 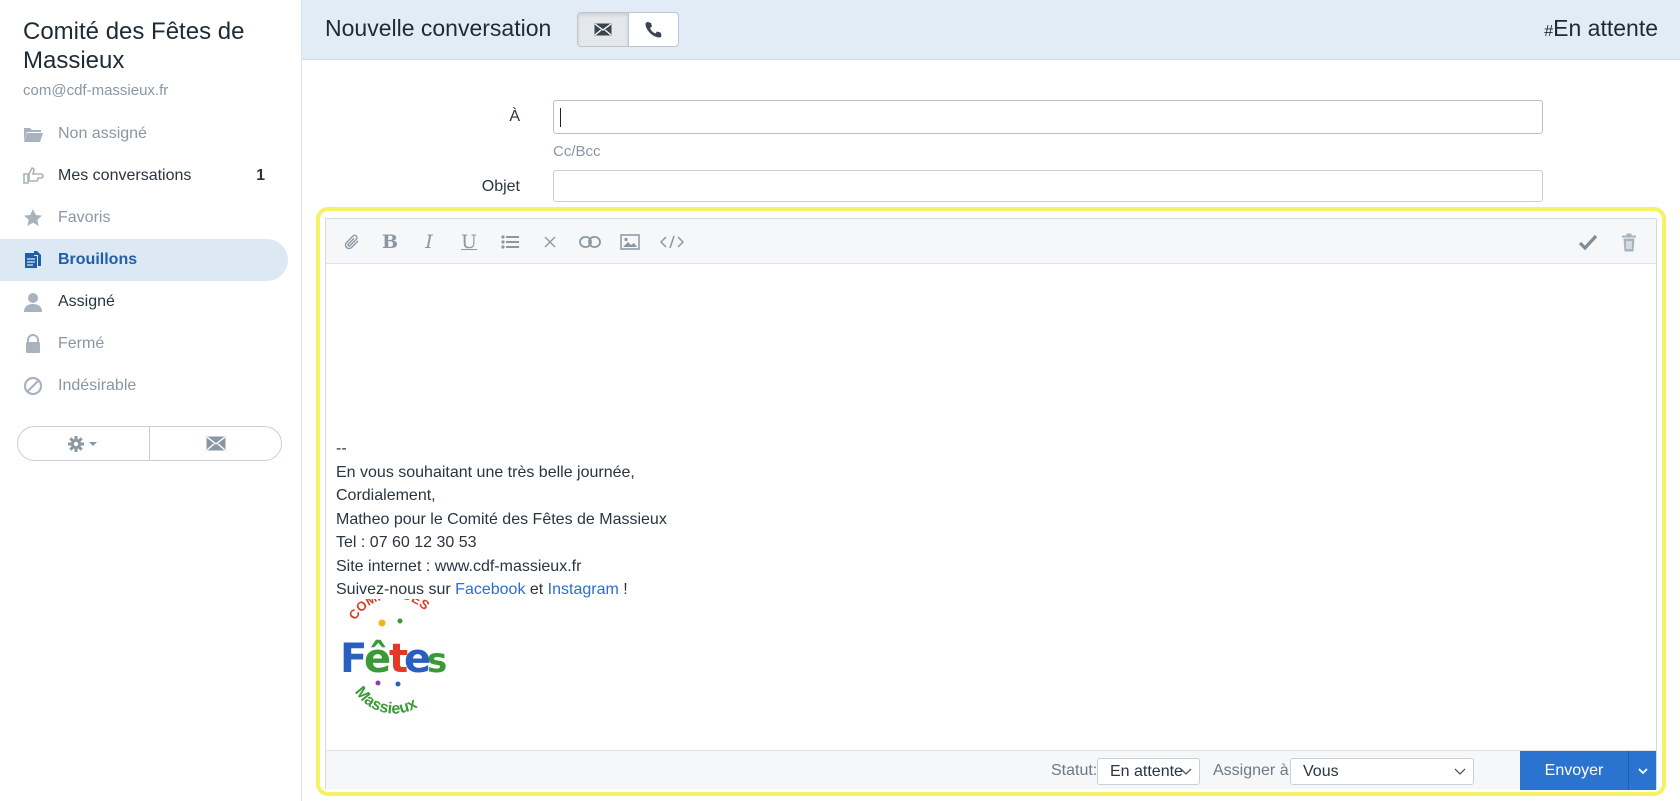 I want to click on page-title: Nouvelle conversation, so click(x=438, y=28).